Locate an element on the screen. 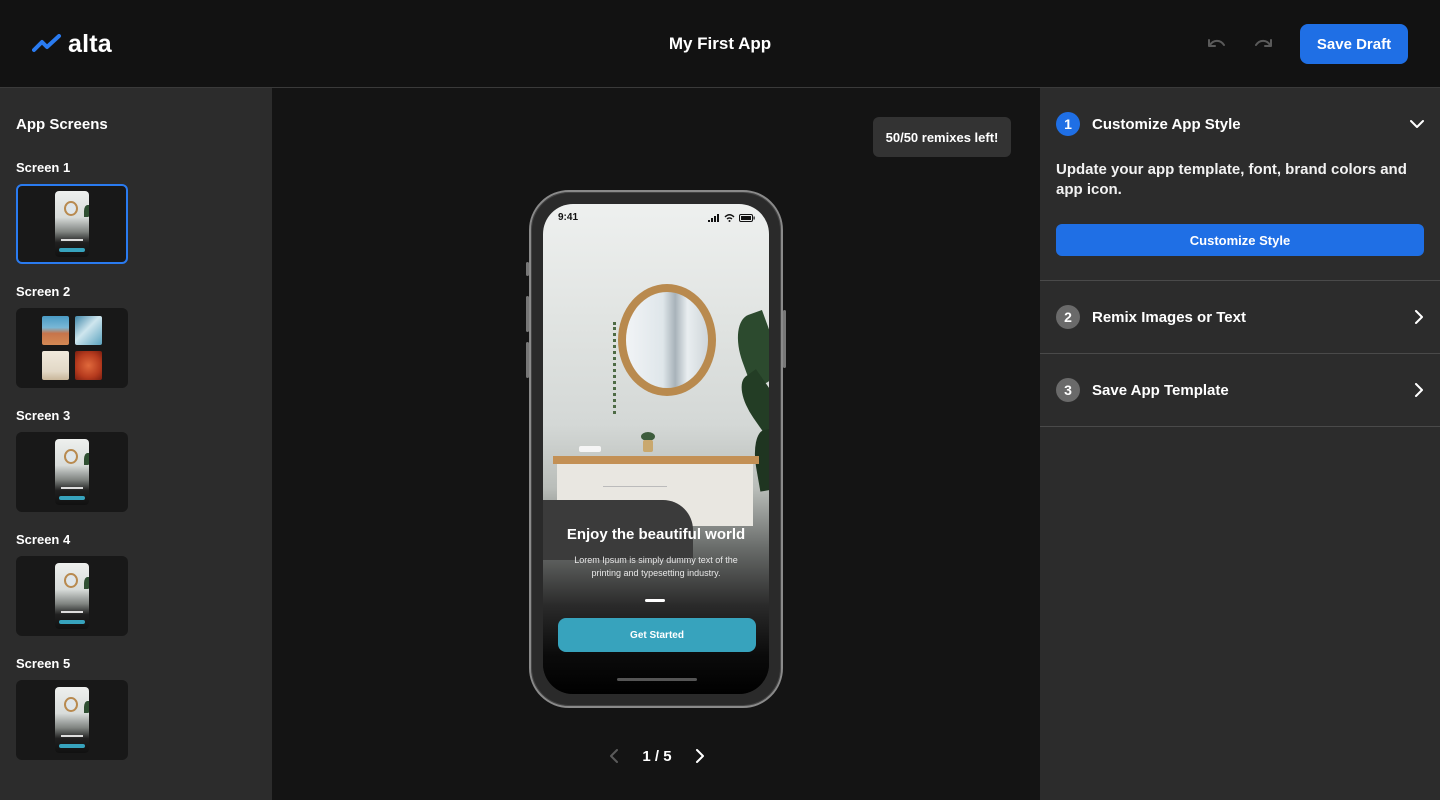 The image size is (1440, 800). step-header-2: 2 Remix Images or Text is located at coordinates (1240, 317).